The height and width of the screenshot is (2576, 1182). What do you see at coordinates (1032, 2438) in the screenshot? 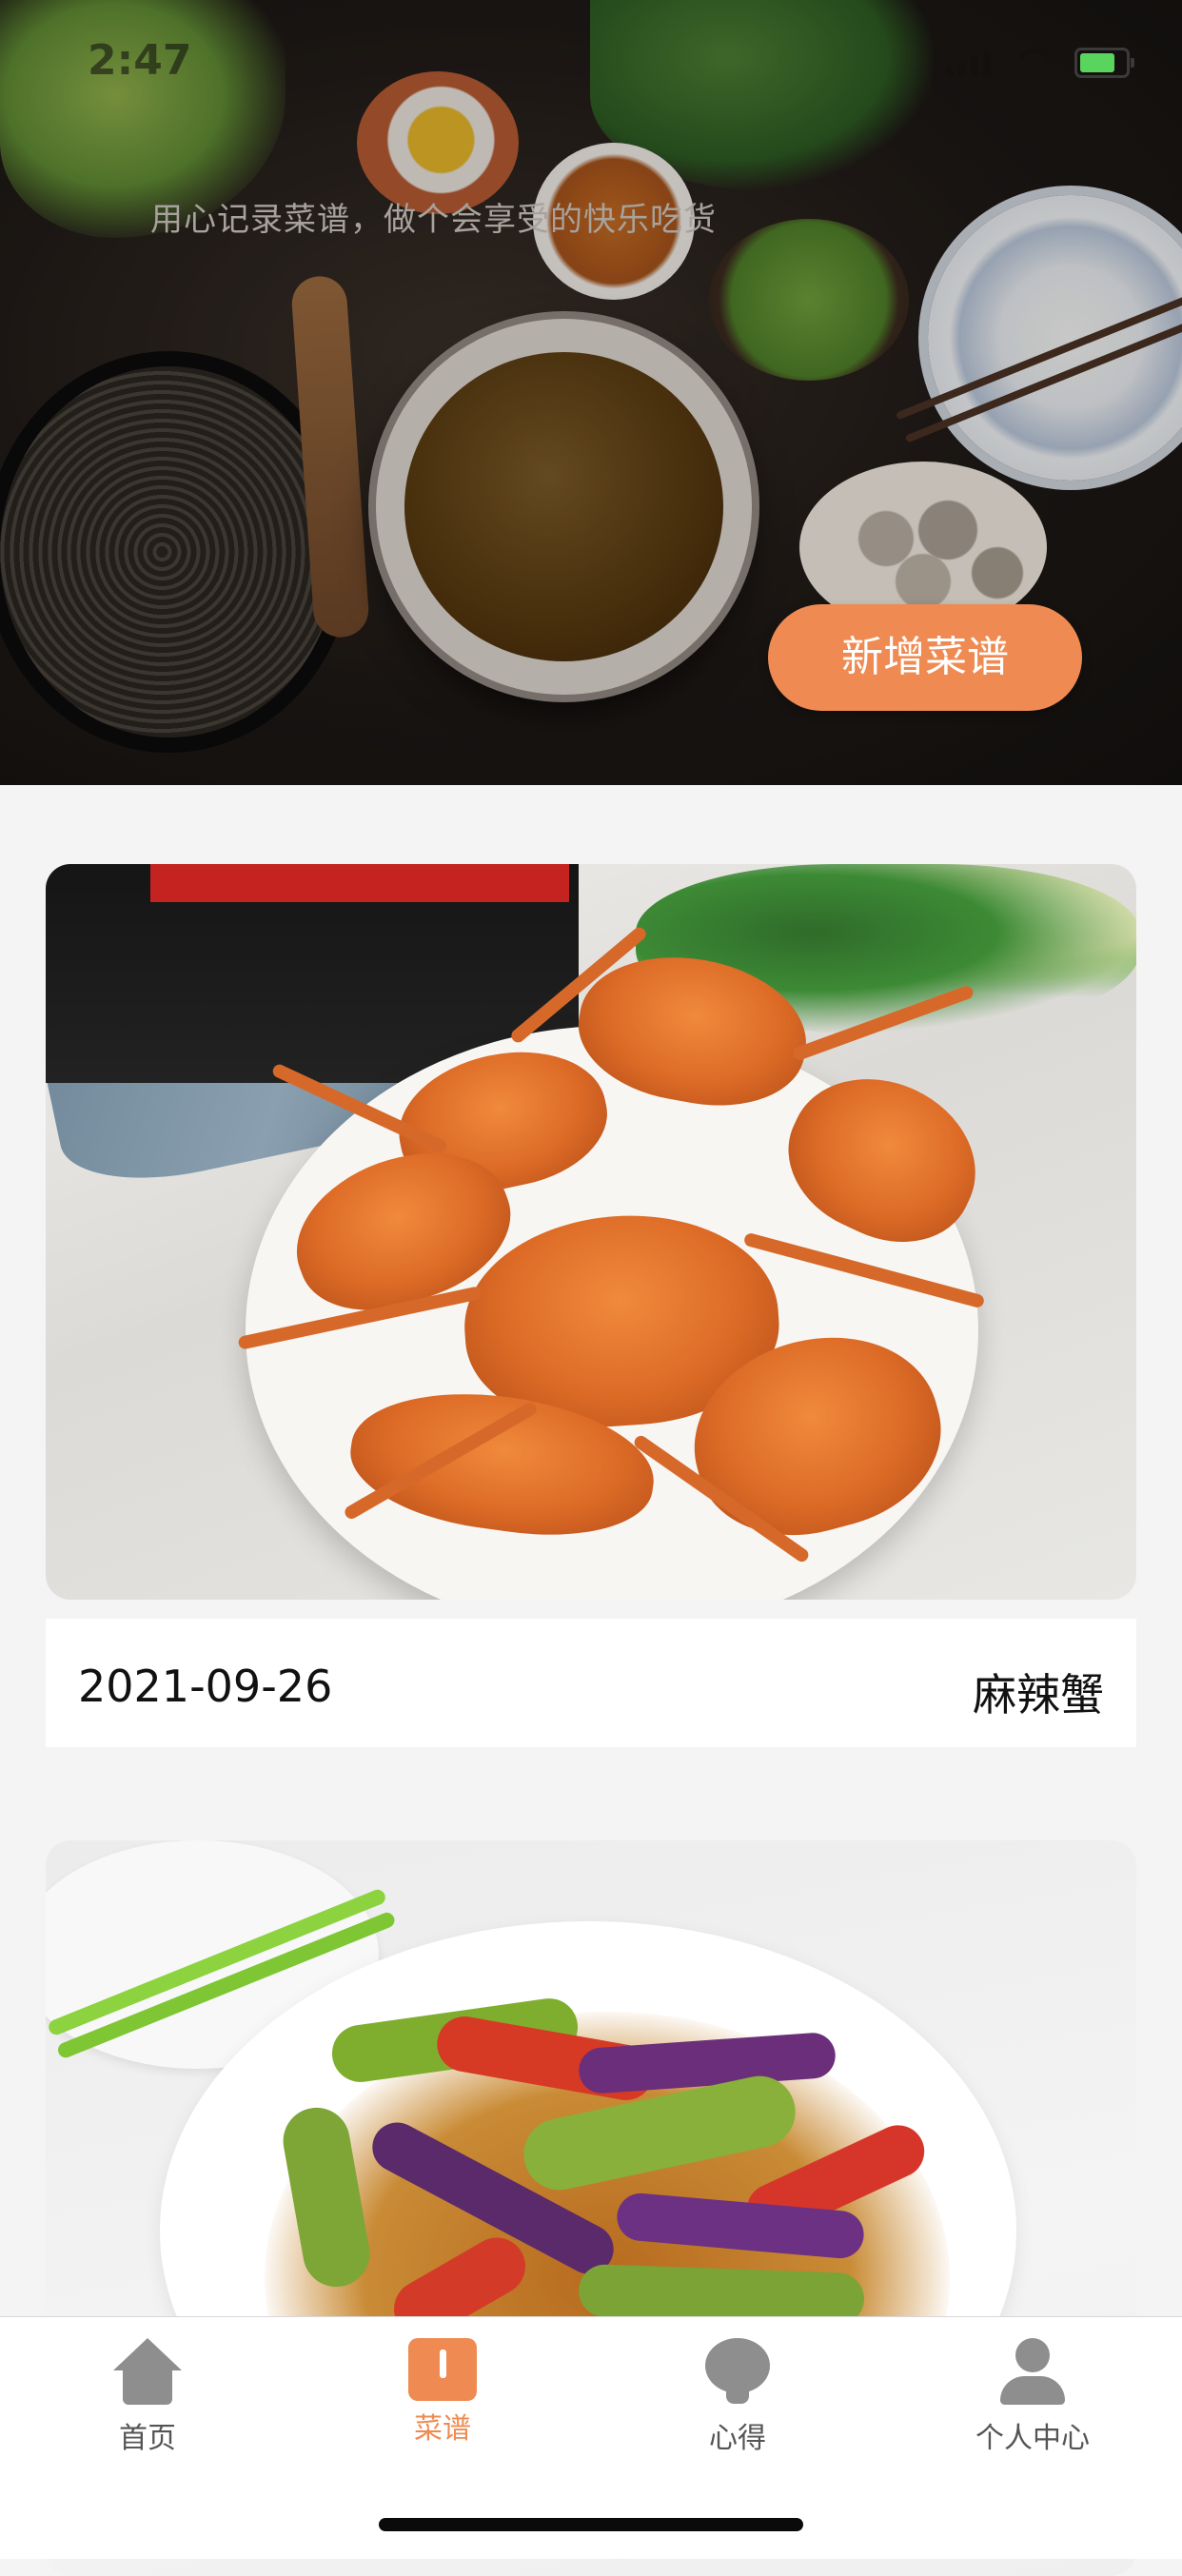
I see `tab-profile-label: 个人中心` at bounding box center [1032, 2438].